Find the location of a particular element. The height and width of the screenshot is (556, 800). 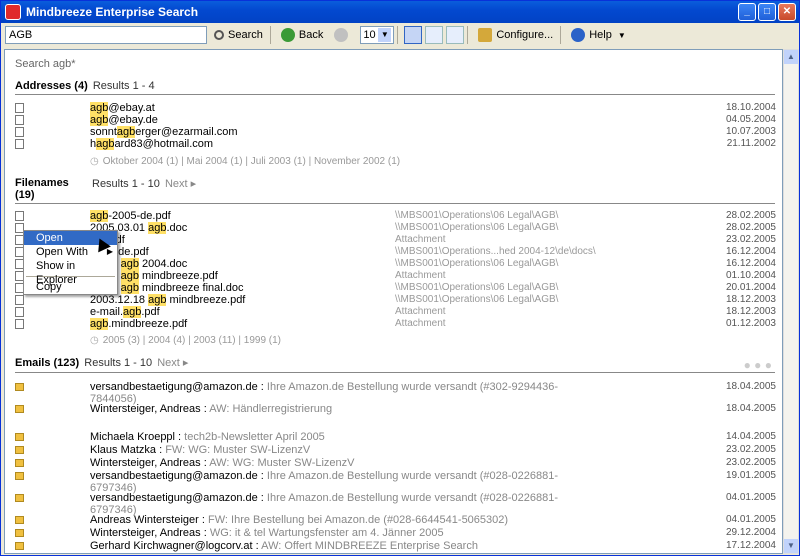

pagination-dots: ● ● ● is located at coordinates (757, 365).